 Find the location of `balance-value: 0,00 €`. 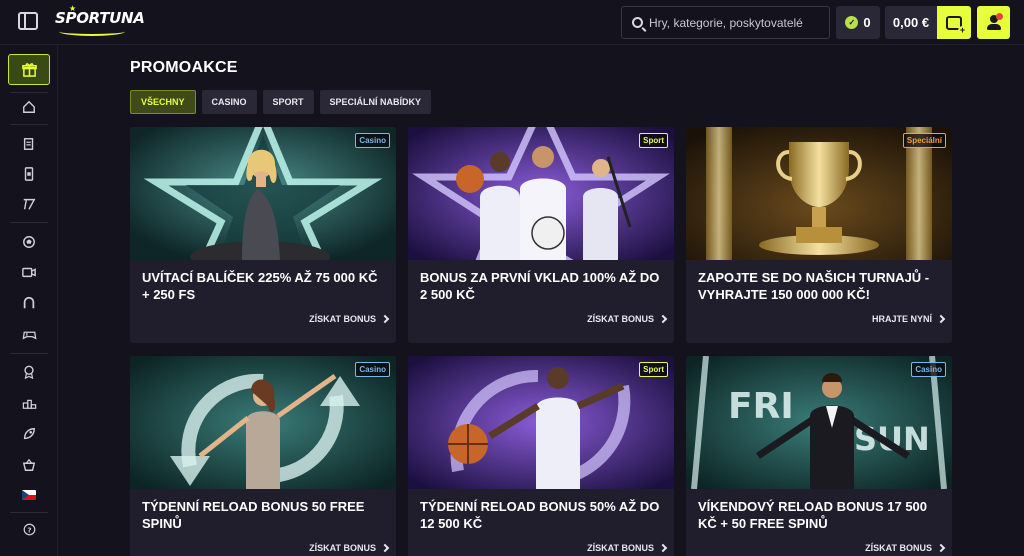

balance-value: 0,00 € is located at coordinates (911, 22).